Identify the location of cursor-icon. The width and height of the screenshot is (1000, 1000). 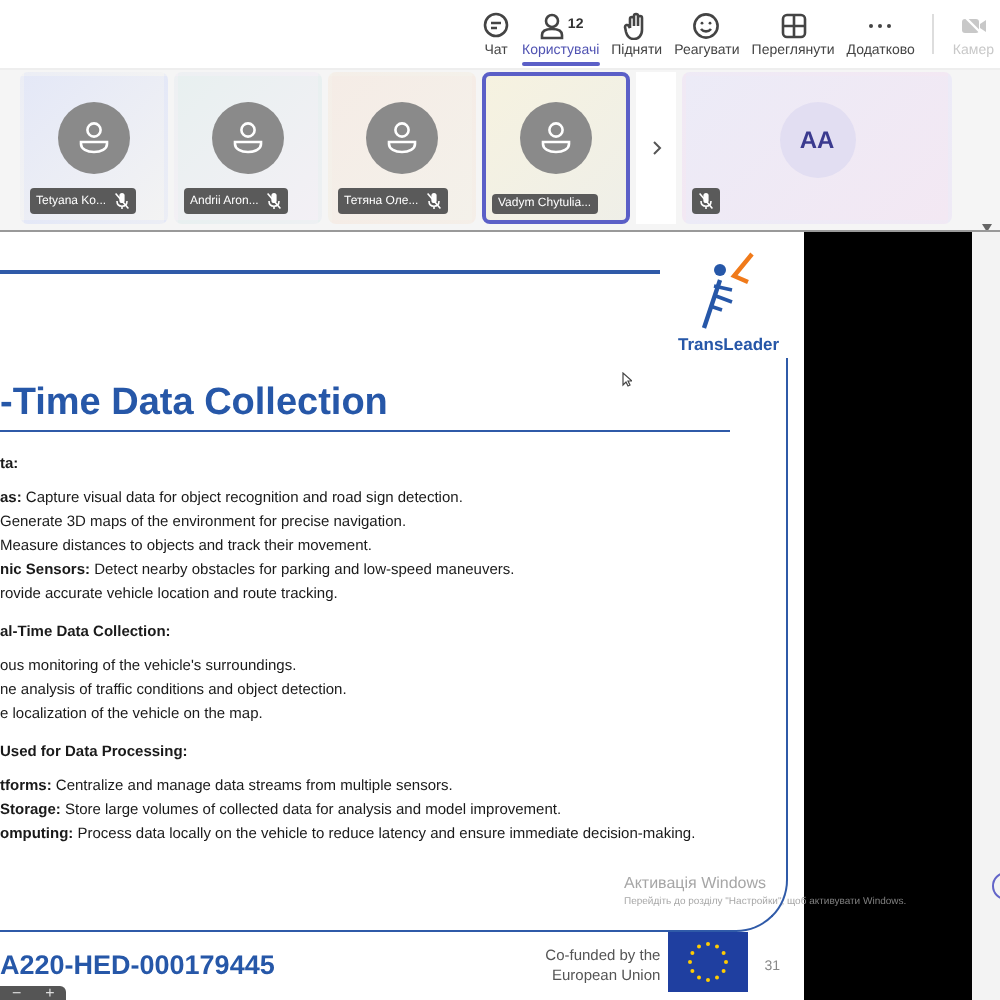
(627, 380).